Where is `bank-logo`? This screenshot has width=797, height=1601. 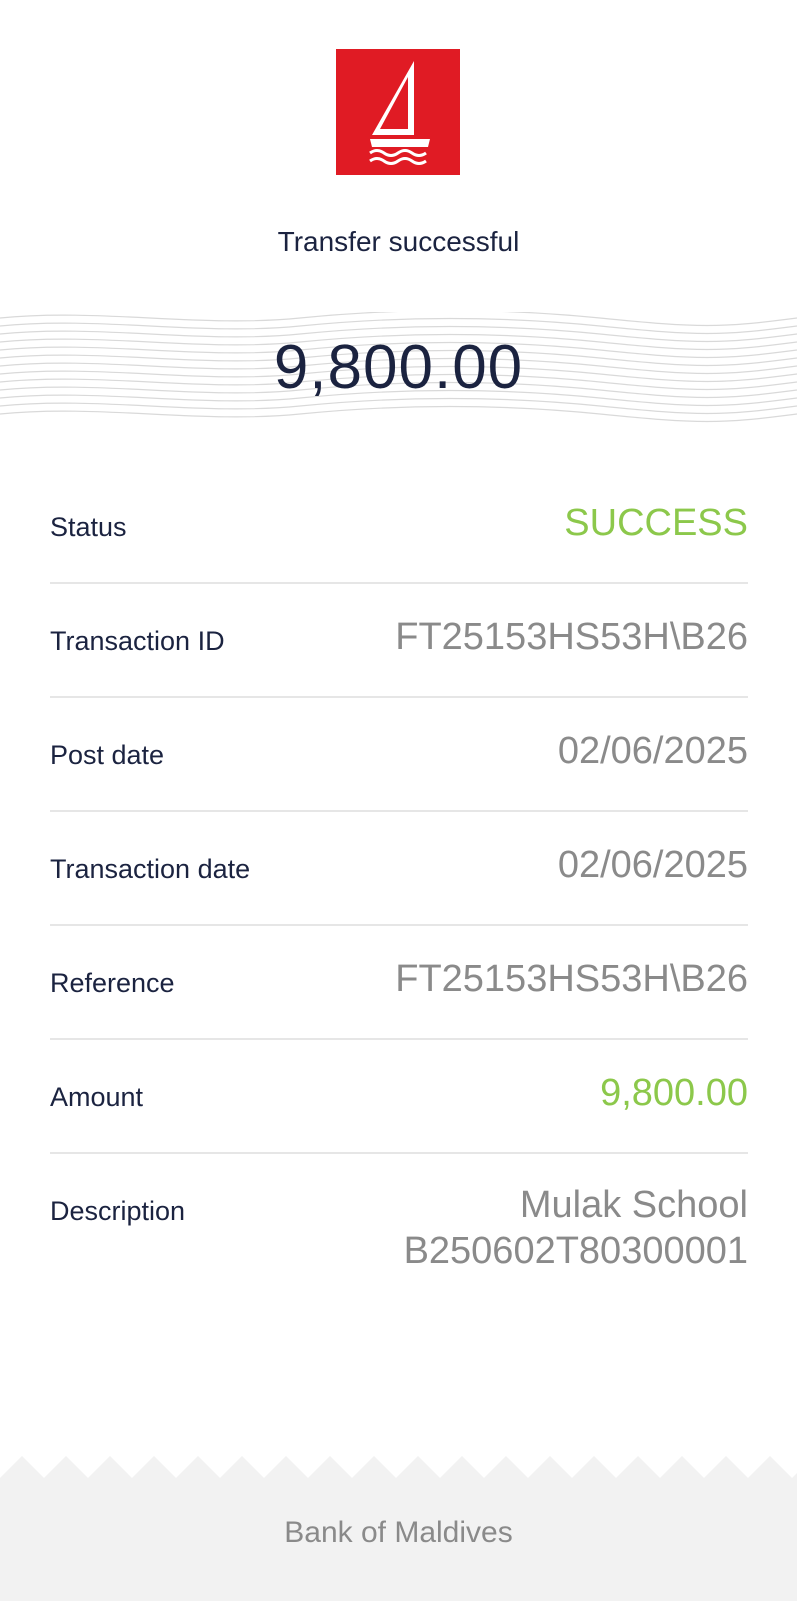
bank-logo is located at coordinates (398, 112).